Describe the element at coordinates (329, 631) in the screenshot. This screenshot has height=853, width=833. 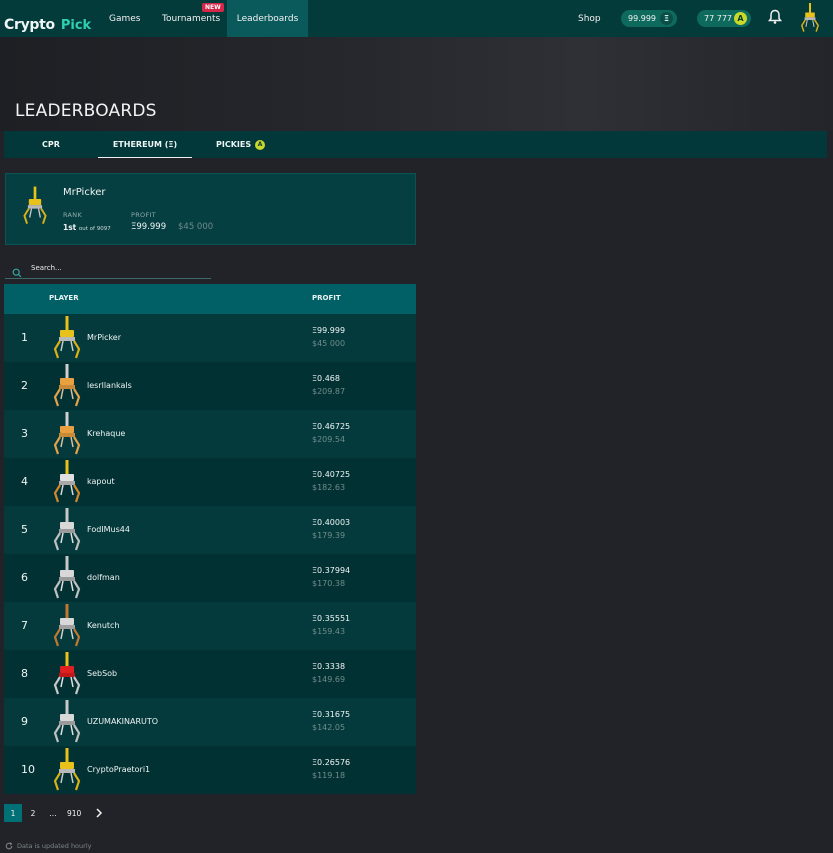
I see `profit-usd: $159.43` at that location.